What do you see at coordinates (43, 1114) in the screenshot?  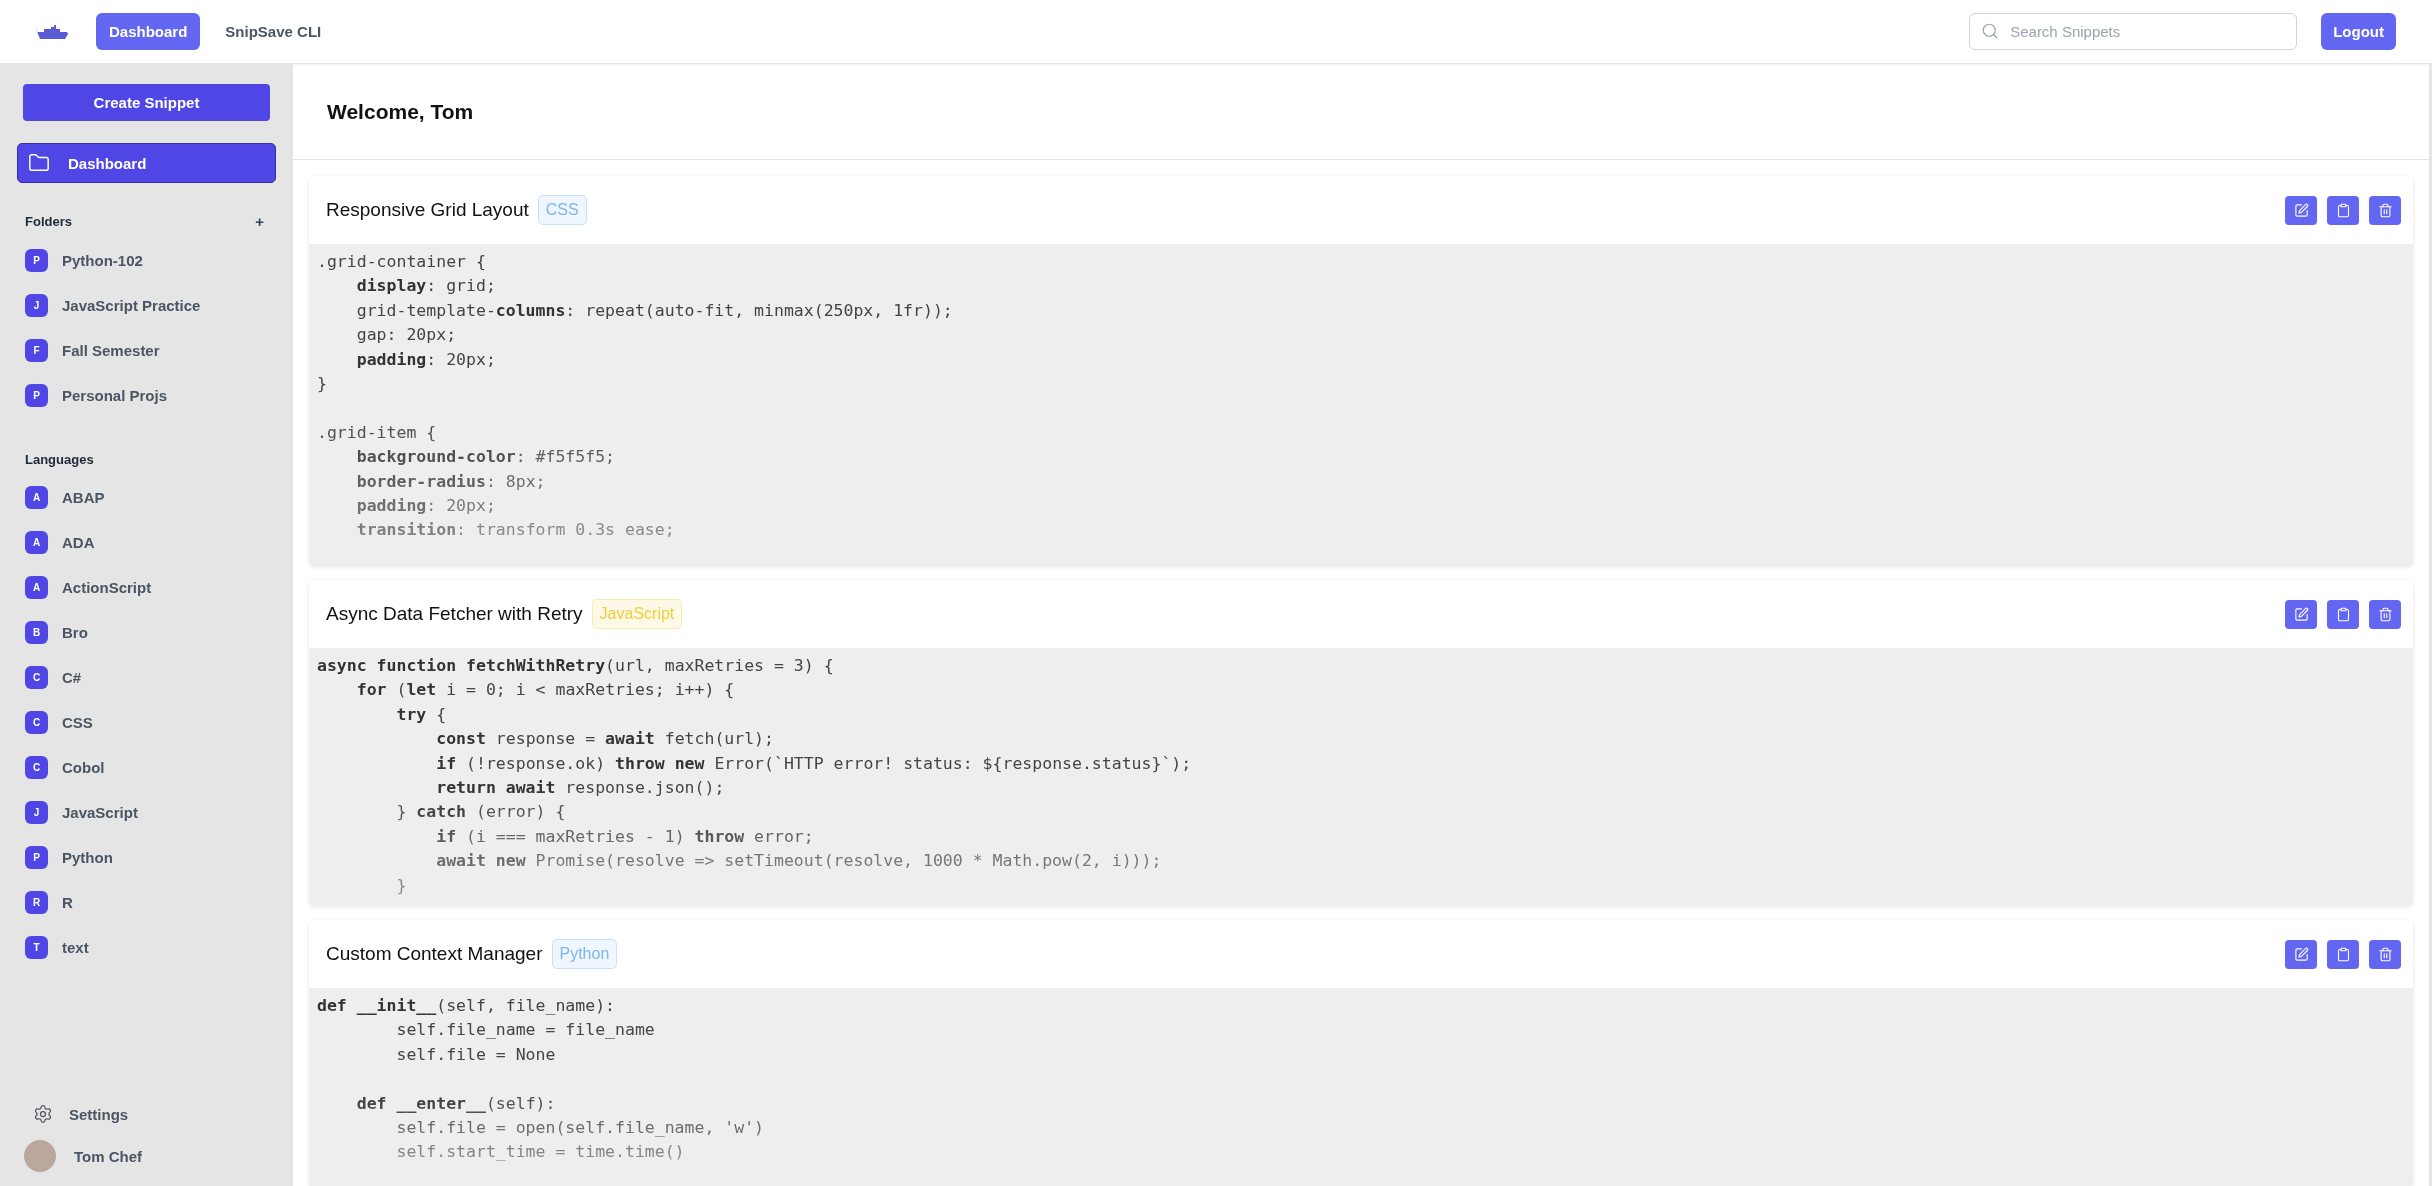 I see `settings-icon` at bounding box center [43, 1114].